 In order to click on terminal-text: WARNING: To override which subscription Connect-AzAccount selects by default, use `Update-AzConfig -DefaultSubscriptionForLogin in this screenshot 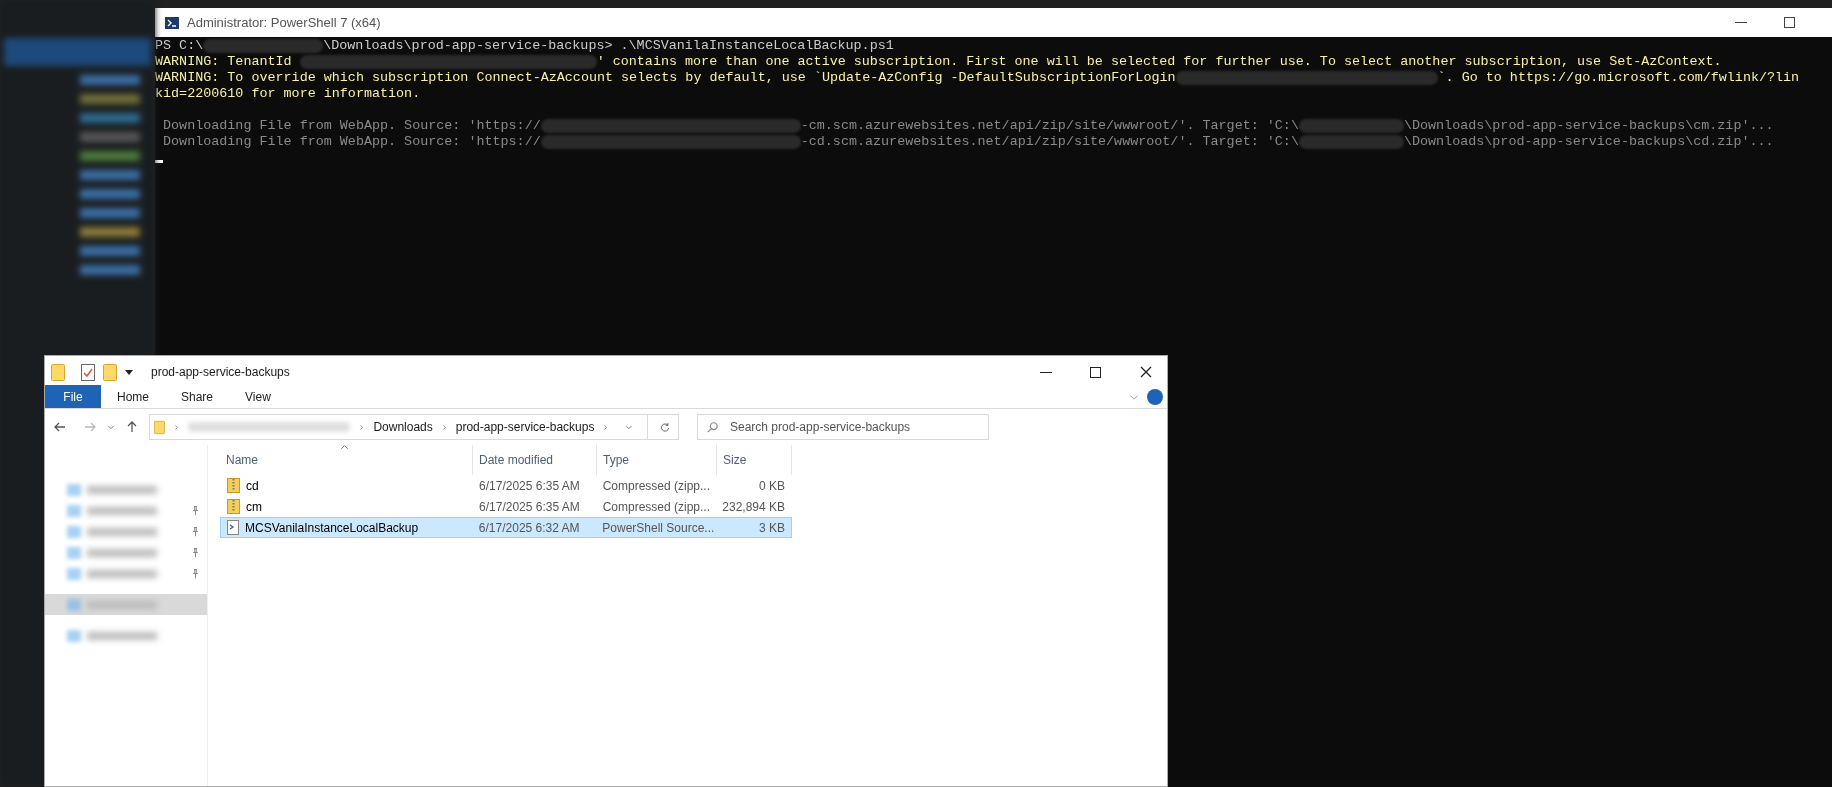, I will do `click(665, 78)`.